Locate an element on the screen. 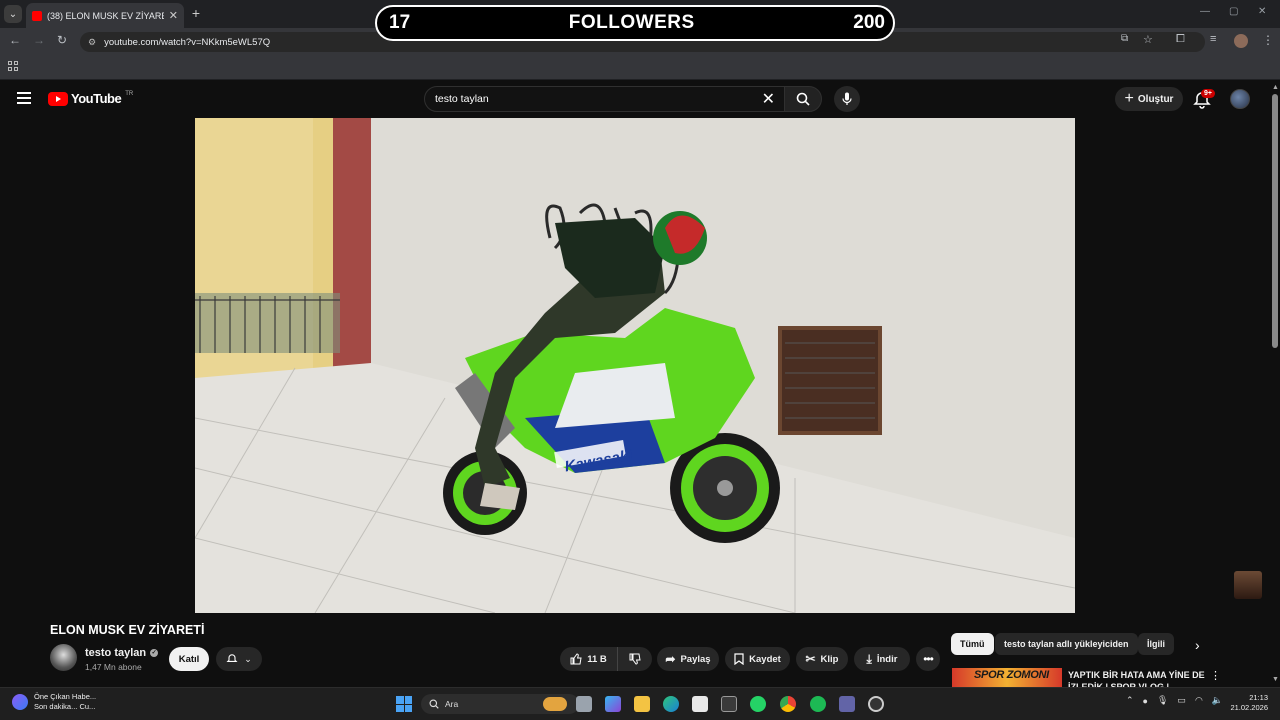 Image resolution: width=1280 pixels, height=720 pixels. store-icon is located at coordinates (700, 704).